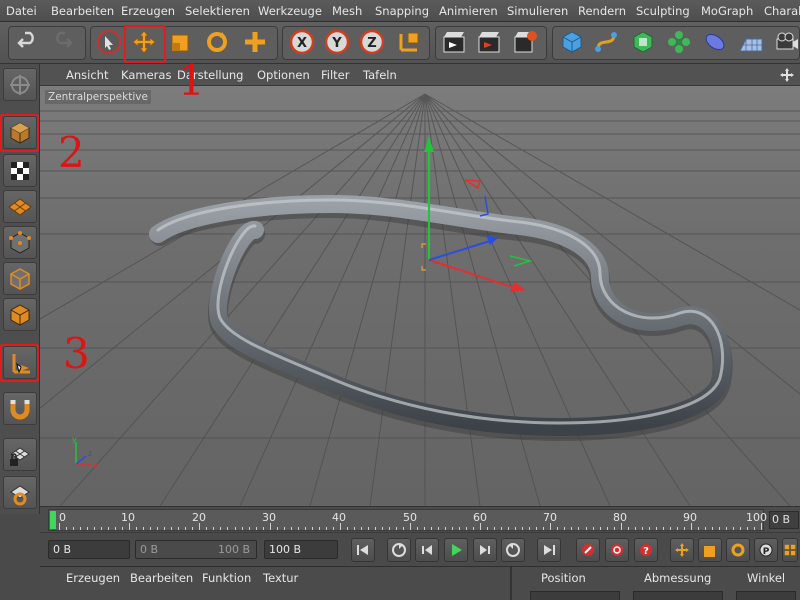 The image size is (800, 600). I want to click on nurbs-icon, so click(643, 42).